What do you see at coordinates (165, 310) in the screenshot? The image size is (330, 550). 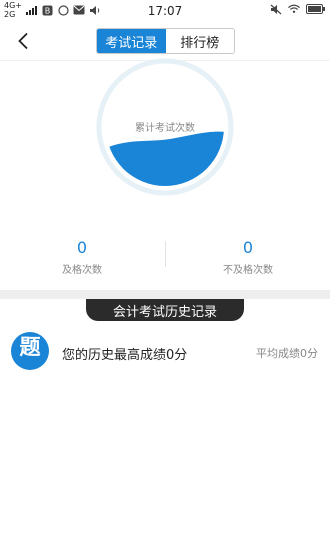 I see `history-section-title: 会计考试历史记录` at bounding box center [165, 310].